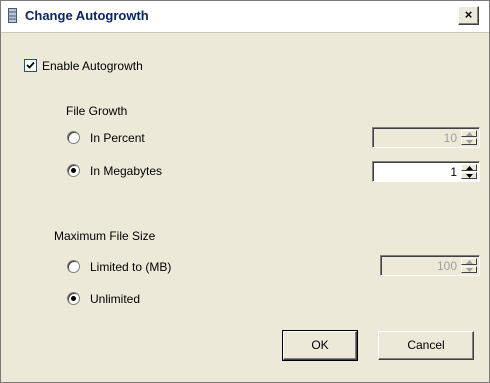 The height and width of the screenshot is (383, 490). I want to click on max-file-size-heading: Maximum File Size, so click(105, 236).